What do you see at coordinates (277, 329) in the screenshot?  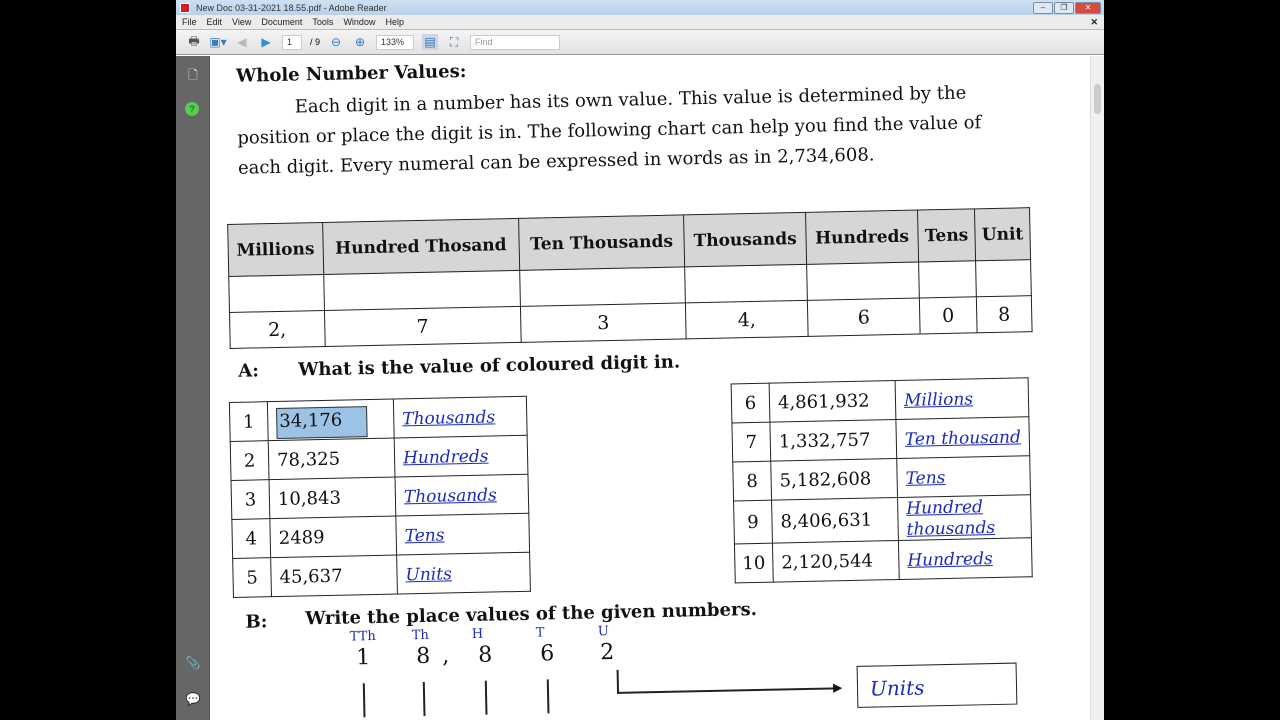 I see `chart-digit: 2,` at bounding box center [277, 329].